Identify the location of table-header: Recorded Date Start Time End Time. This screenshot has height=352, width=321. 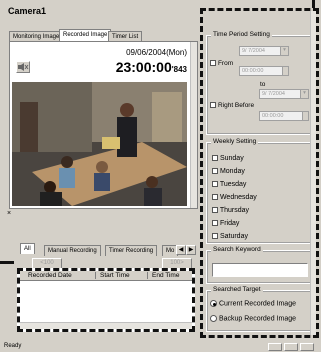
(106, 276).